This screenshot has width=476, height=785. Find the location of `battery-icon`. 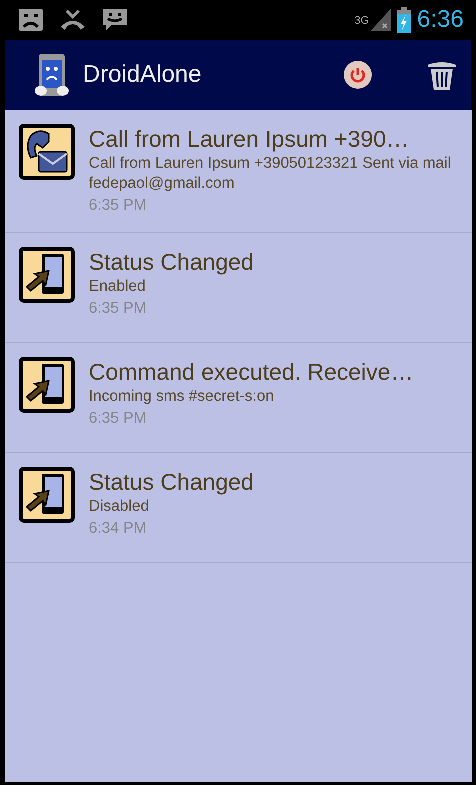

battery-icon is located at coordinates (404, 20).